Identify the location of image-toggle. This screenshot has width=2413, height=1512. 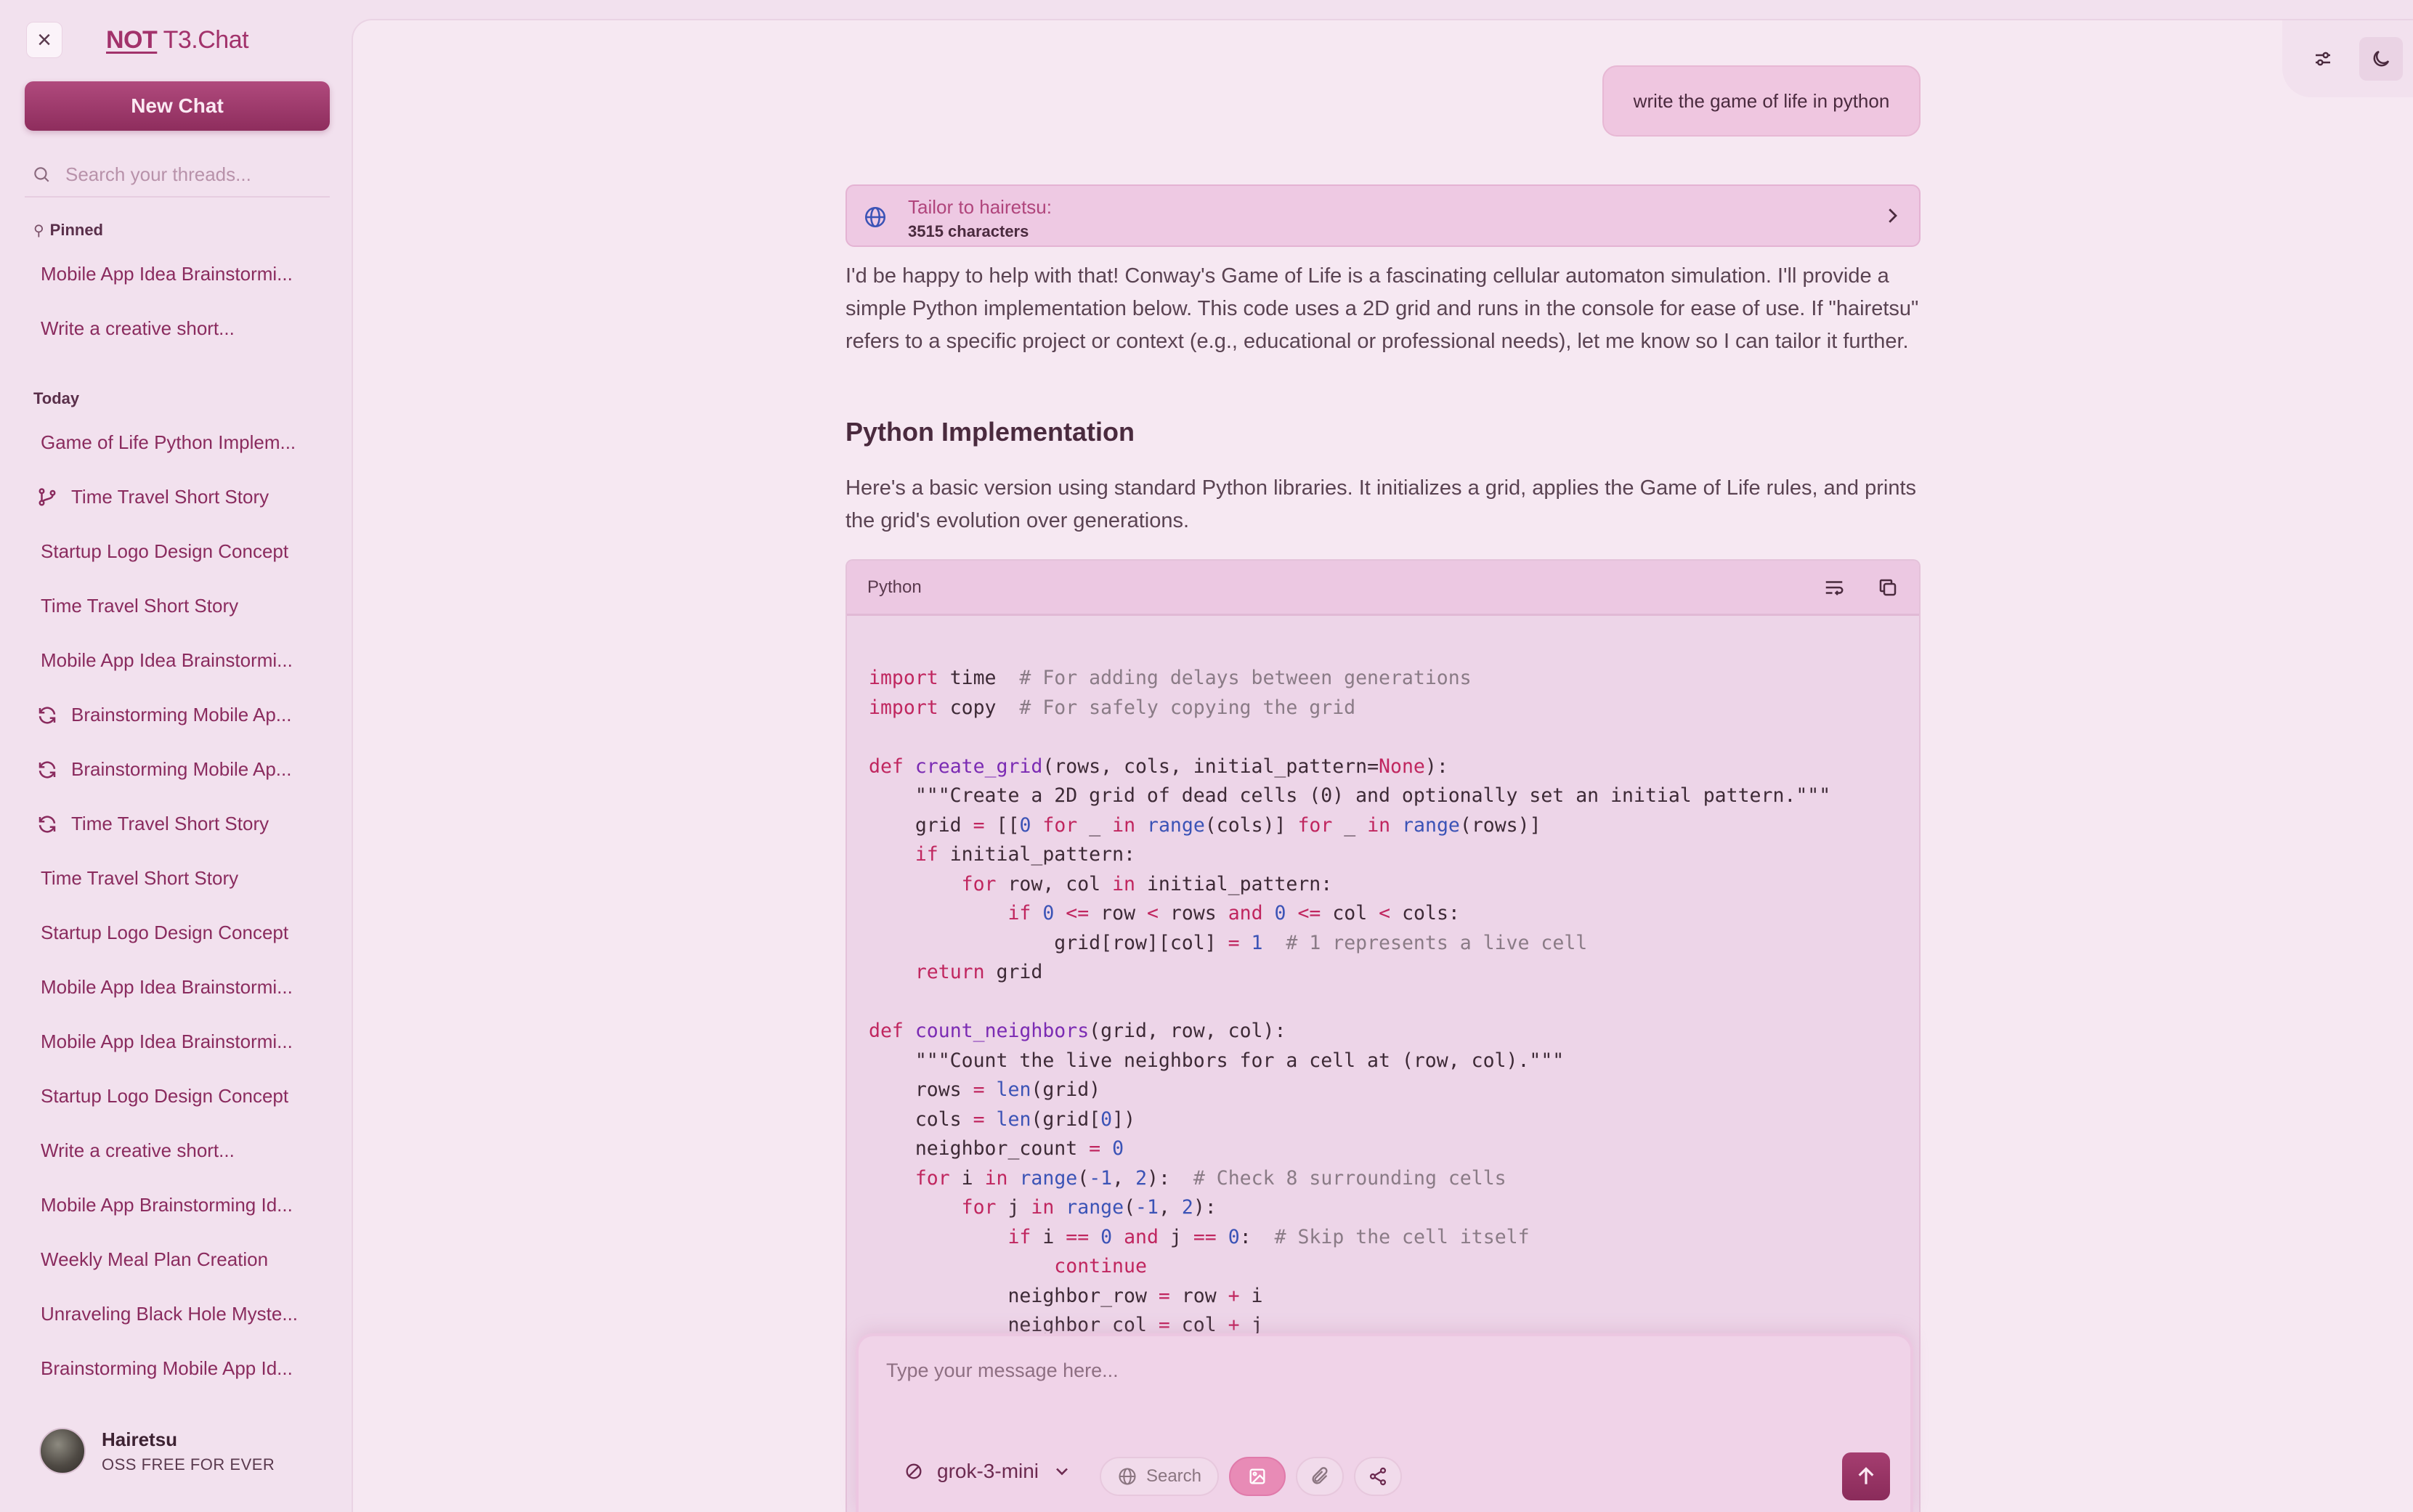
(1257, 1476).